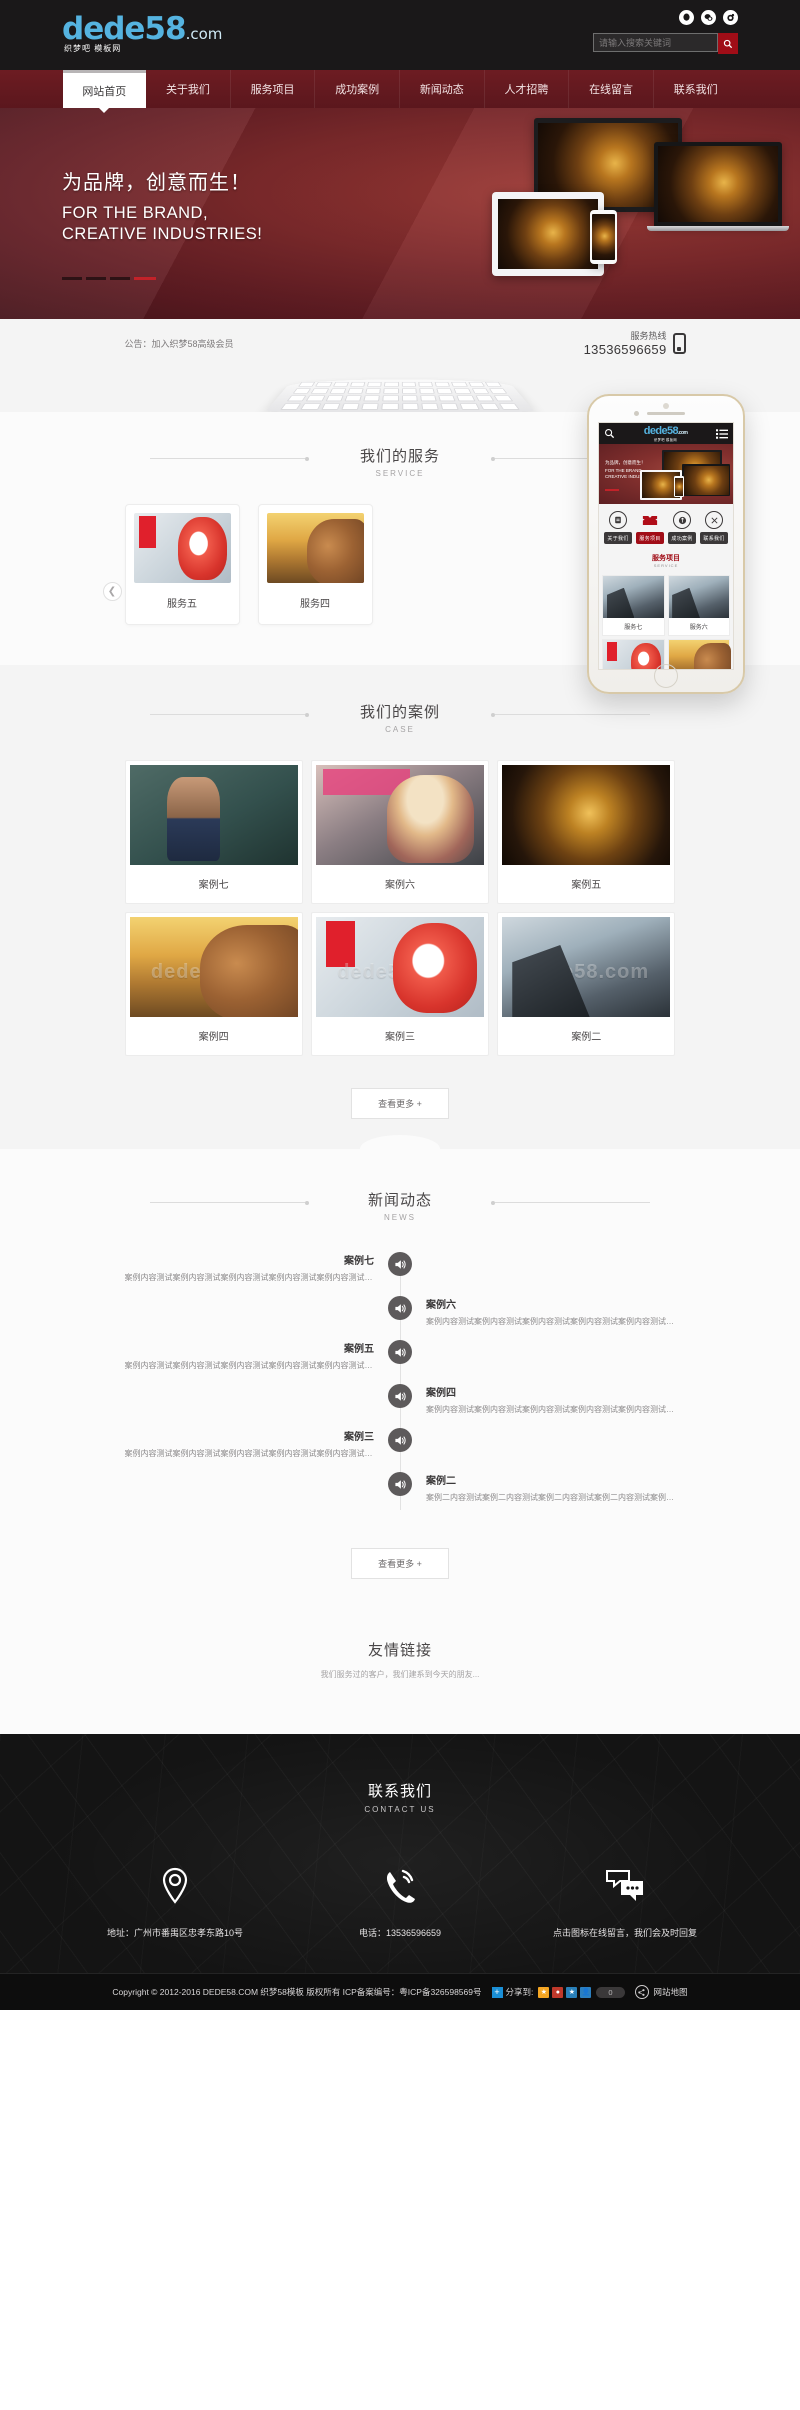 This screenshot has width=800, height=2410. I want to click on star-icon: ★, so click(544, 1992).